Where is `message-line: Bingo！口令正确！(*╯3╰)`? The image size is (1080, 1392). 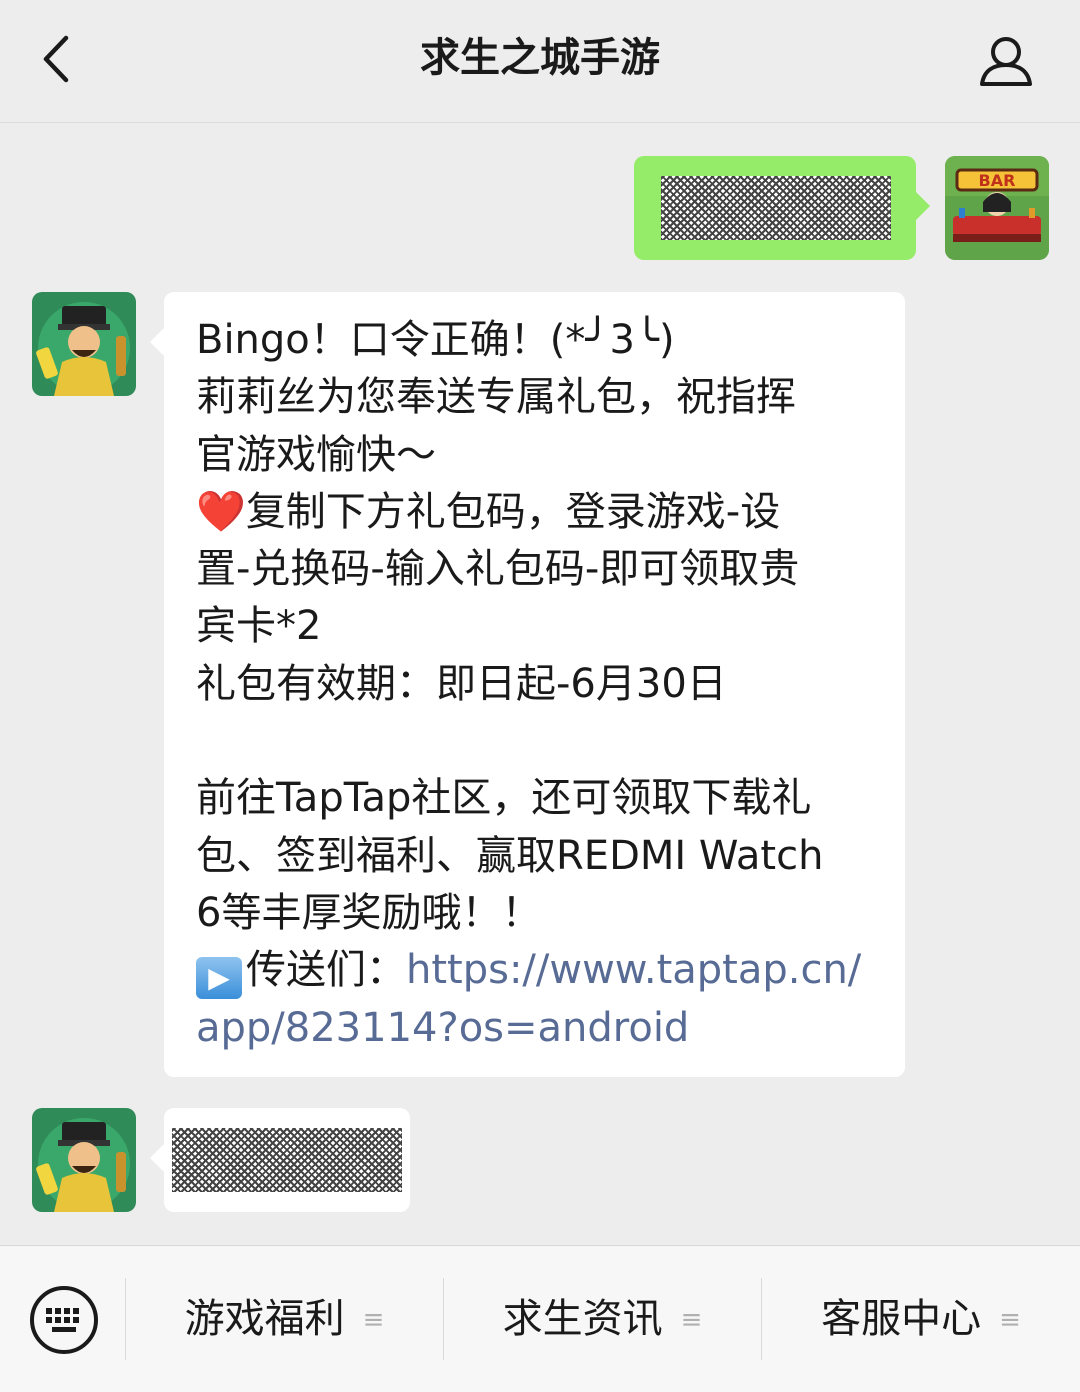 message-line: Bingo！口令正确！(*╯3╰) is located at coordinates (435, 340).